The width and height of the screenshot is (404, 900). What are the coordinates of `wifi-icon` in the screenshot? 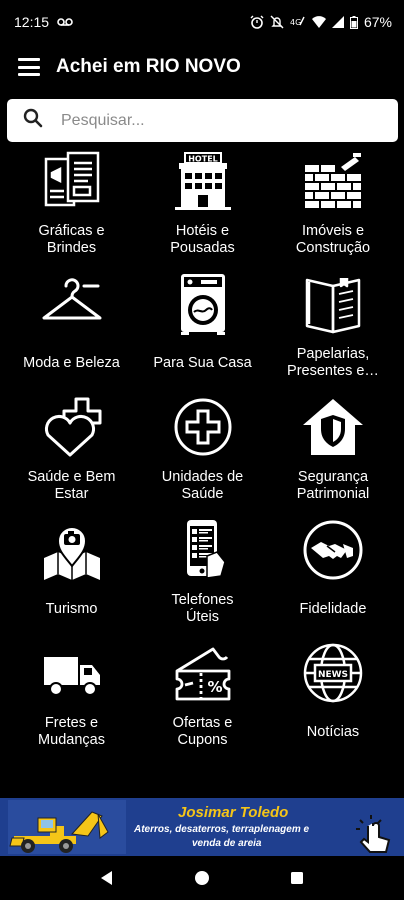 It's located at (318, 22).